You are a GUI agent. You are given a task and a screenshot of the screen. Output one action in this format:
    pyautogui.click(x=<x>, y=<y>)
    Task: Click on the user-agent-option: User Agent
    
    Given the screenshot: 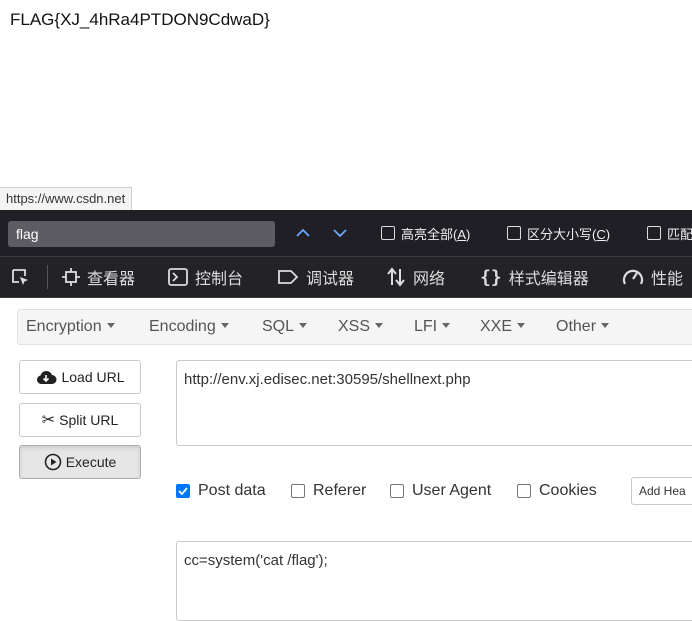 What is the action you would take?
    pyautogui.click(x=440, y=491)
    